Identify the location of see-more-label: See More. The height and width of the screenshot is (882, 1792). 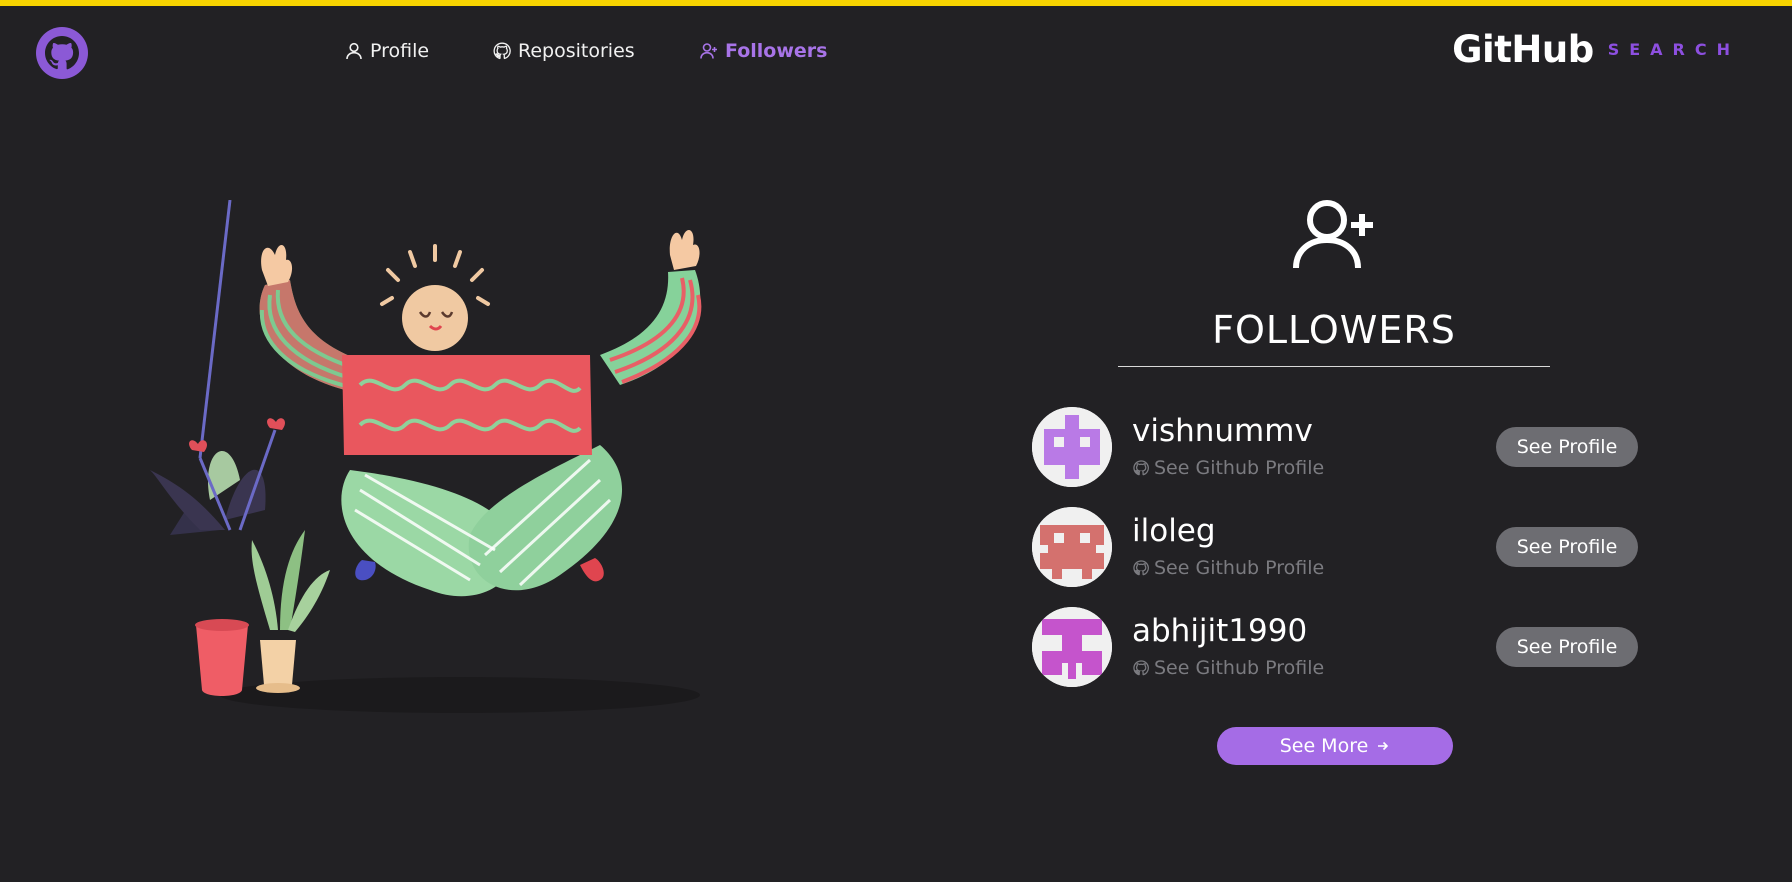
(1324, 746).